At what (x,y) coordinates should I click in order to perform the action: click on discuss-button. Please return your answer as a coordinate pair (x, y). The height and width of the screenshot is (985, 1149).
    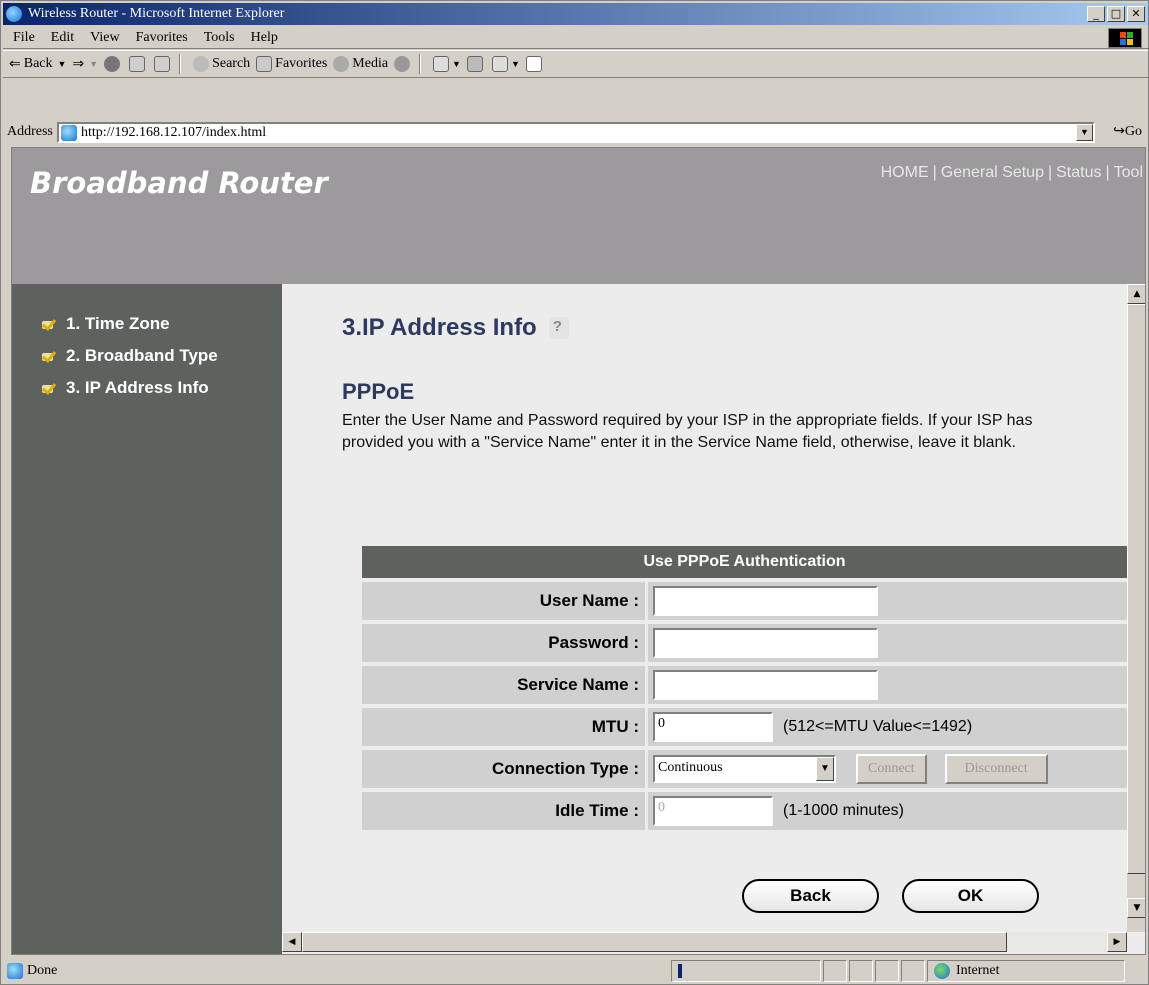
    Looking at the image, I should click on (535, 64).